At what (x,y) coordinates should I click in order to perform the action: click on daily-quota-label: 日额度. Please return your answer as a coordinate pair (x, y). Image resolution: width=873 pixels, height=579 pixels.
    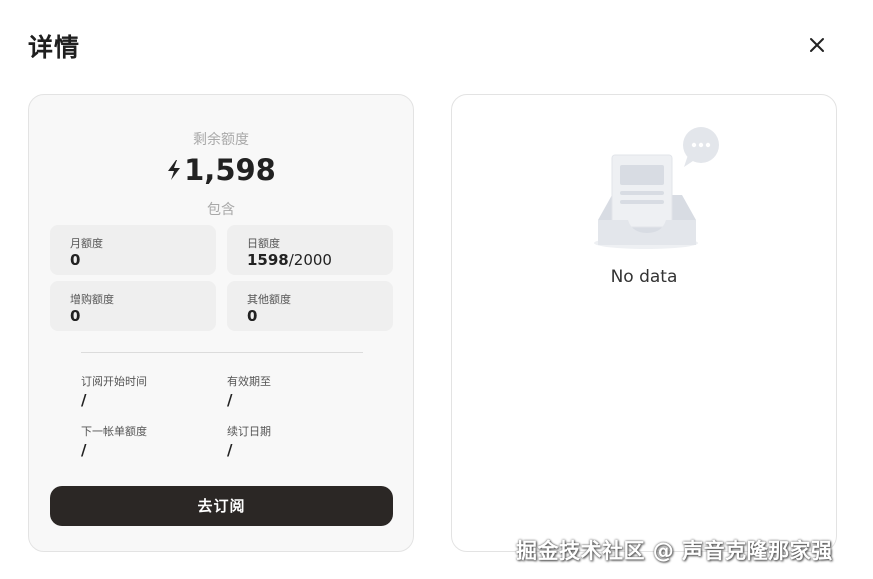
    Looking at the image, I should click on (263, 243).